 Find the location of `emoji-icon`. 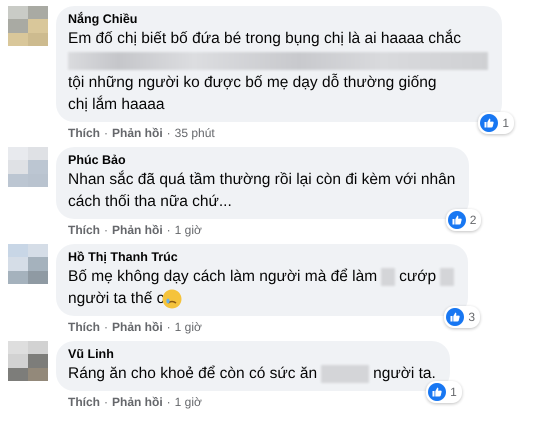

emoji-icon is located at coordinates (172, 299).